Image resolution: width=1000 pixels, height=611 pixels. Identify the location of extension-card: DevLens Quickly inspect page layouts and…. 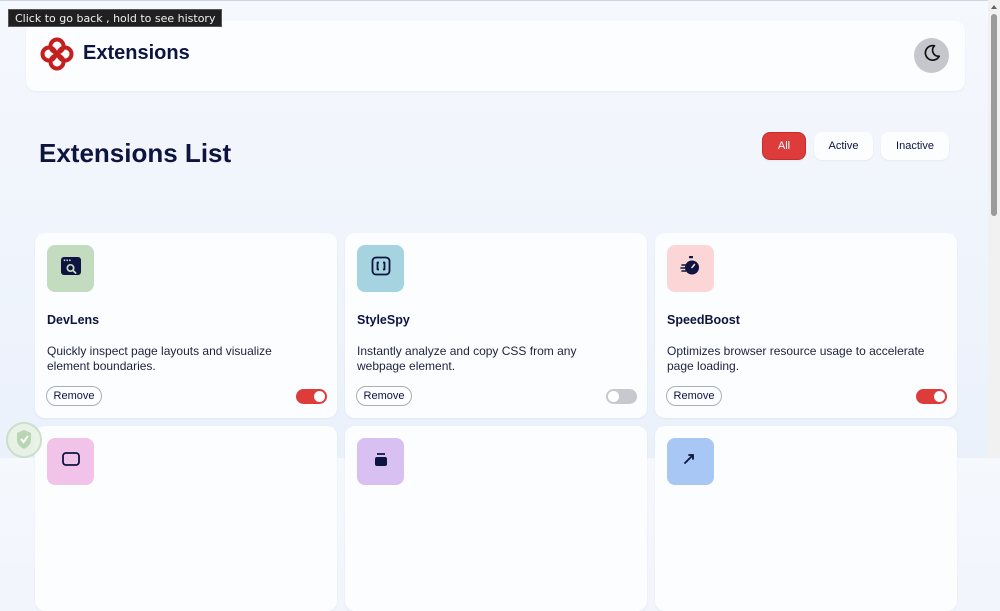
(186, 325).